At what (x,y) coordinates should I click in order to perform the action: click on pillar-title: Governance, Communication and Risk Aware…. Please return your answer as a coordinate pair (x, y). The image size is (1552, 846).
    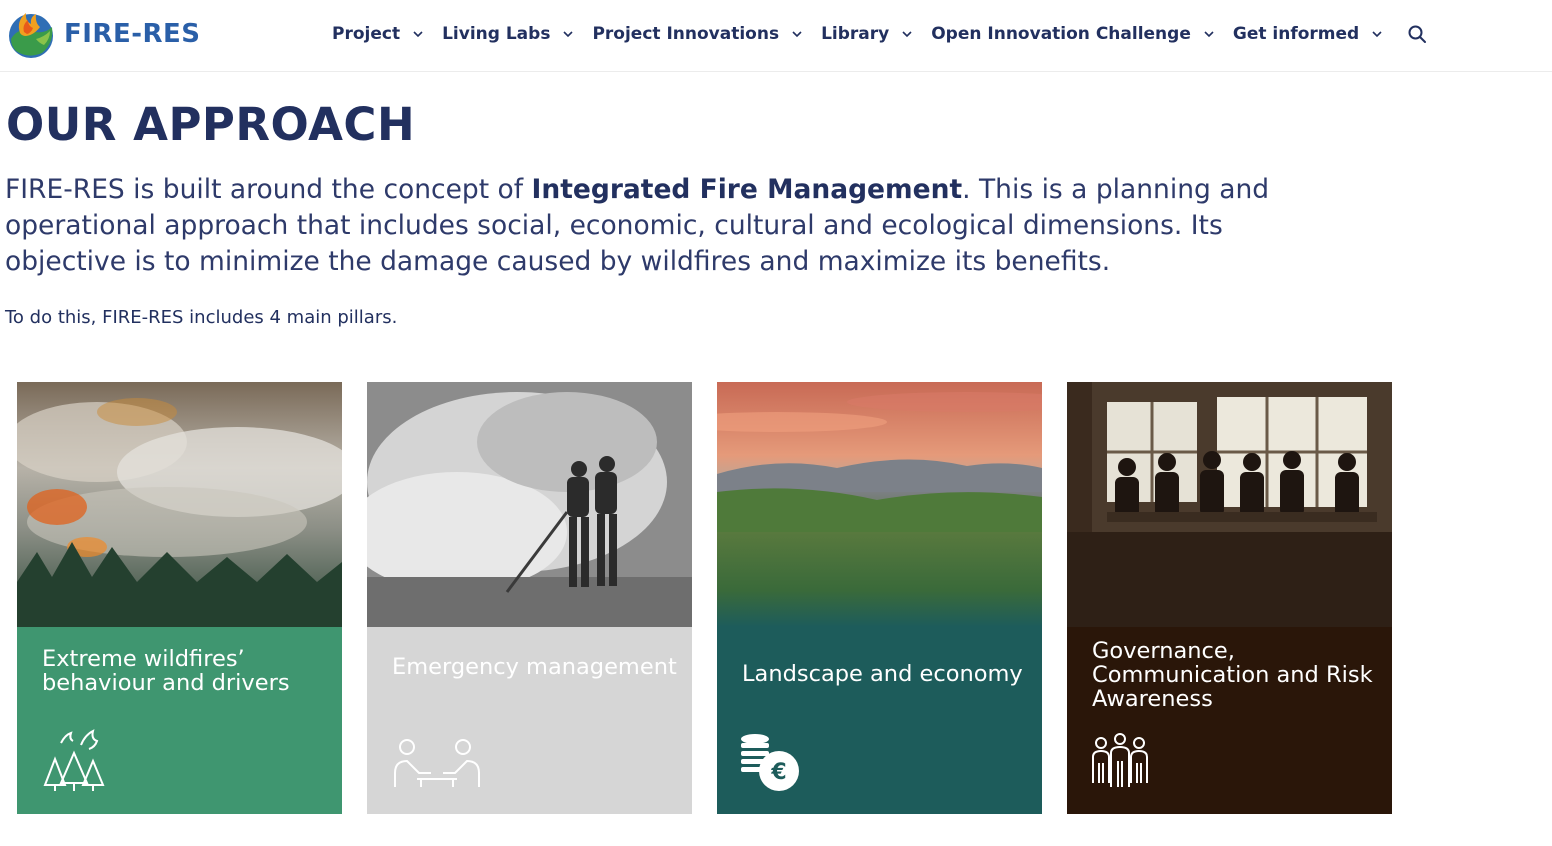
    Looking at the image, I should click on (1232, 675).